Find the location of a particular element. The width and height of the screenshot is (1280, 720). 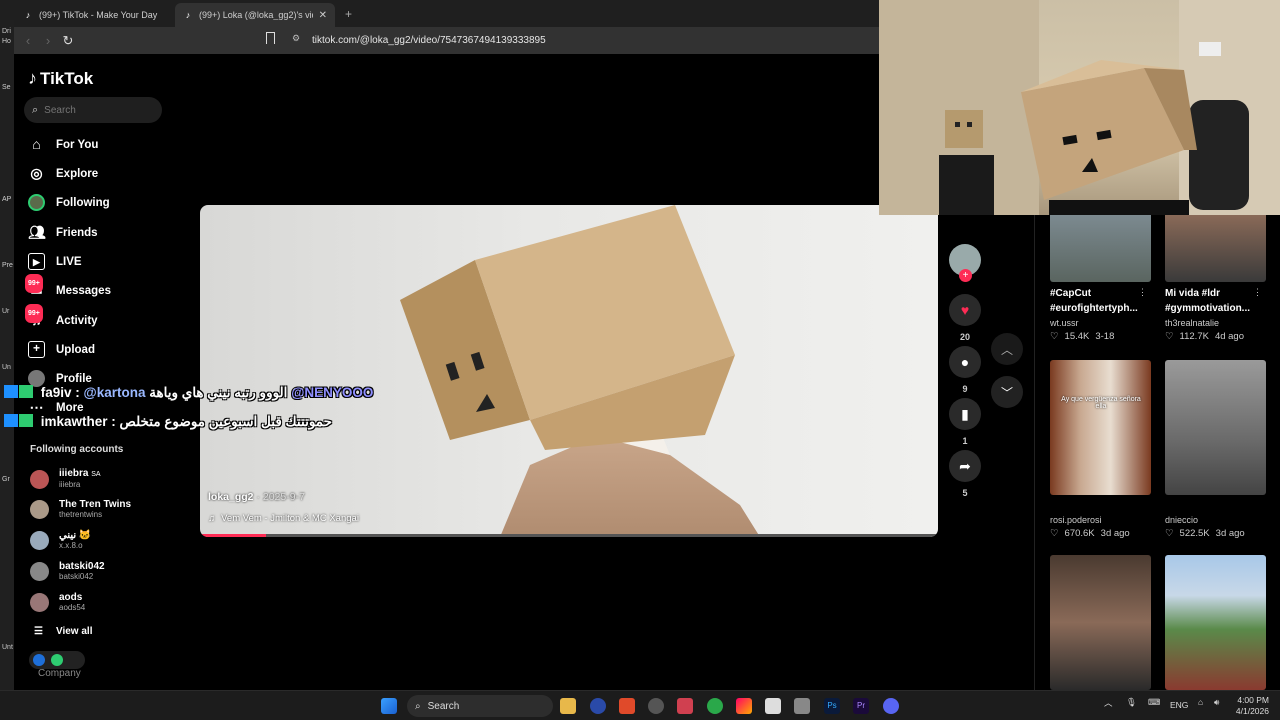

video-music: ♫ Vem Vem - Jmilton & MC Xangai is located at coordinates (283, 518).